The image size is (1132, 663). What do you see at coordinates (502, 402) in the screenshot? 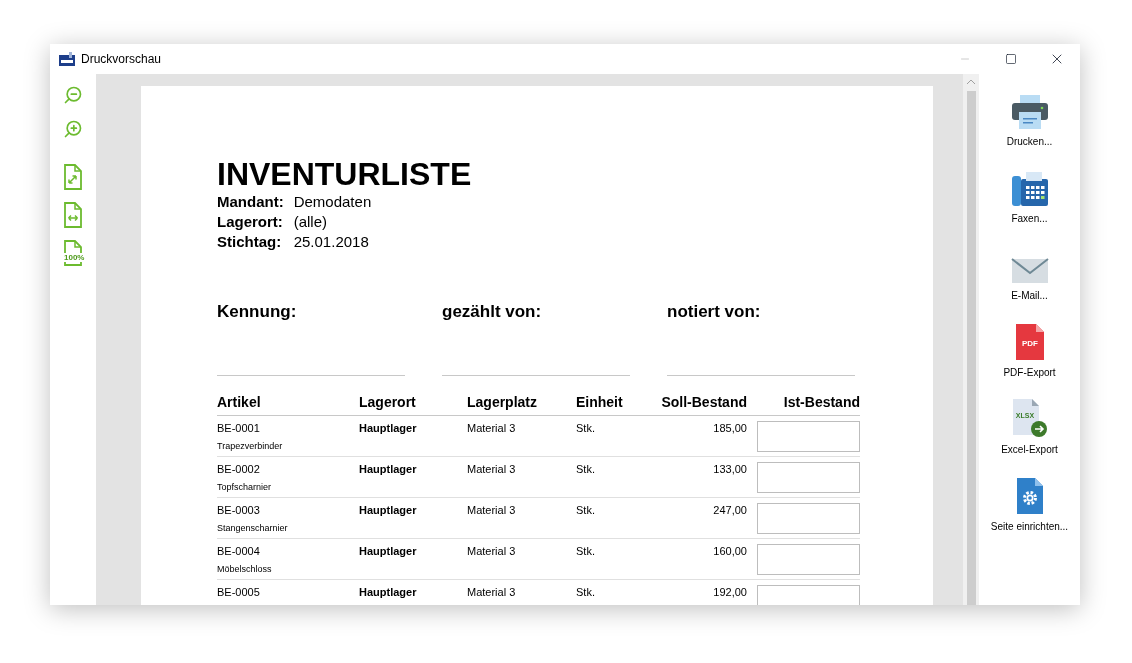
I see `column-header: Lagerplatz` at bounding box center [502, 402].